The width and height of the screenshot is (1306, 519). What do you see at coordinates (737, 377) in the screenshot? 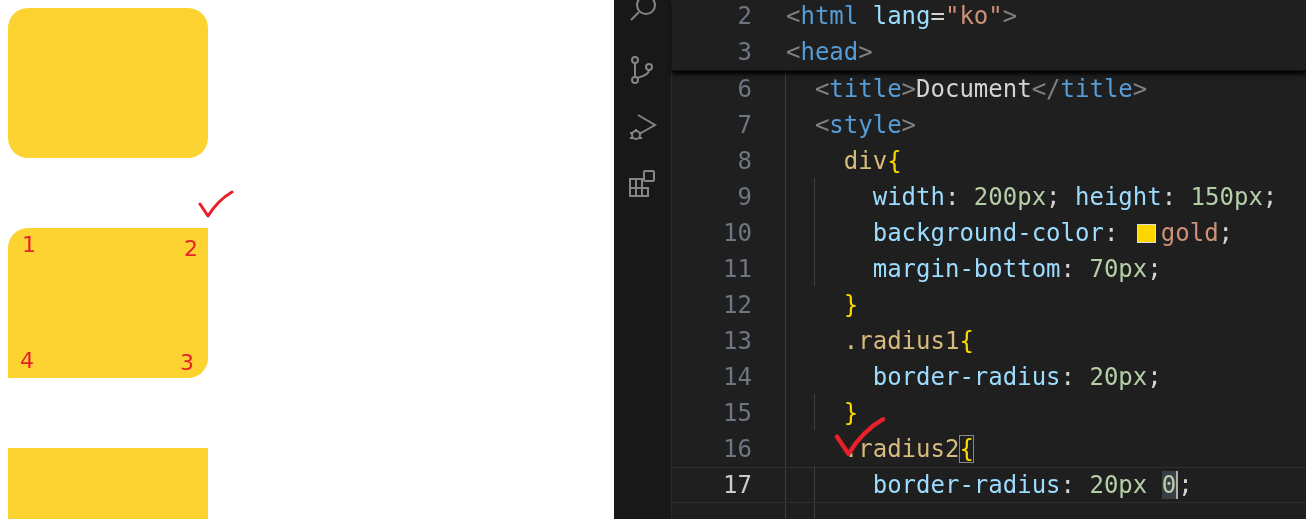
I see `line-number: 14` at bounding box center [737, 377].